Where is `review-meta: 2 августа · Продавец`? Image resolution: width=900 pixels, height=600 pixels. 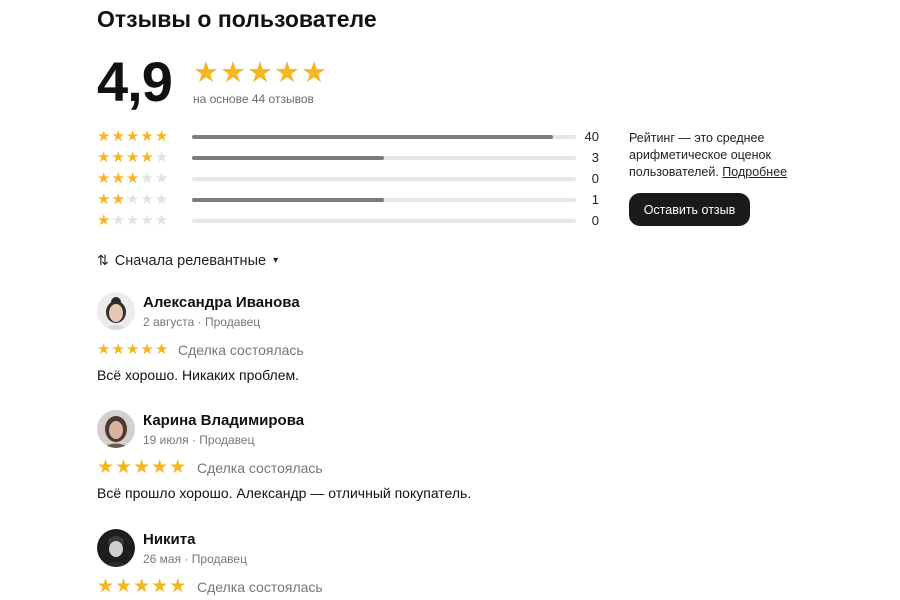
review-meta: 2 августа · Продавец is located at coordinates (202, 322).